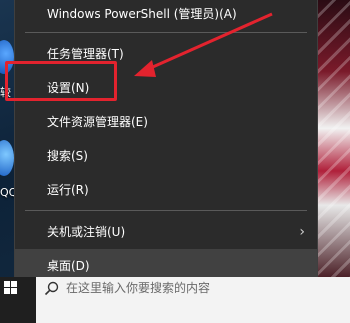 This screenshot has height=323, width=350. I want to click on menu-item-shutdown-signout: 关机或注销(U) ›, so click(166, 232).